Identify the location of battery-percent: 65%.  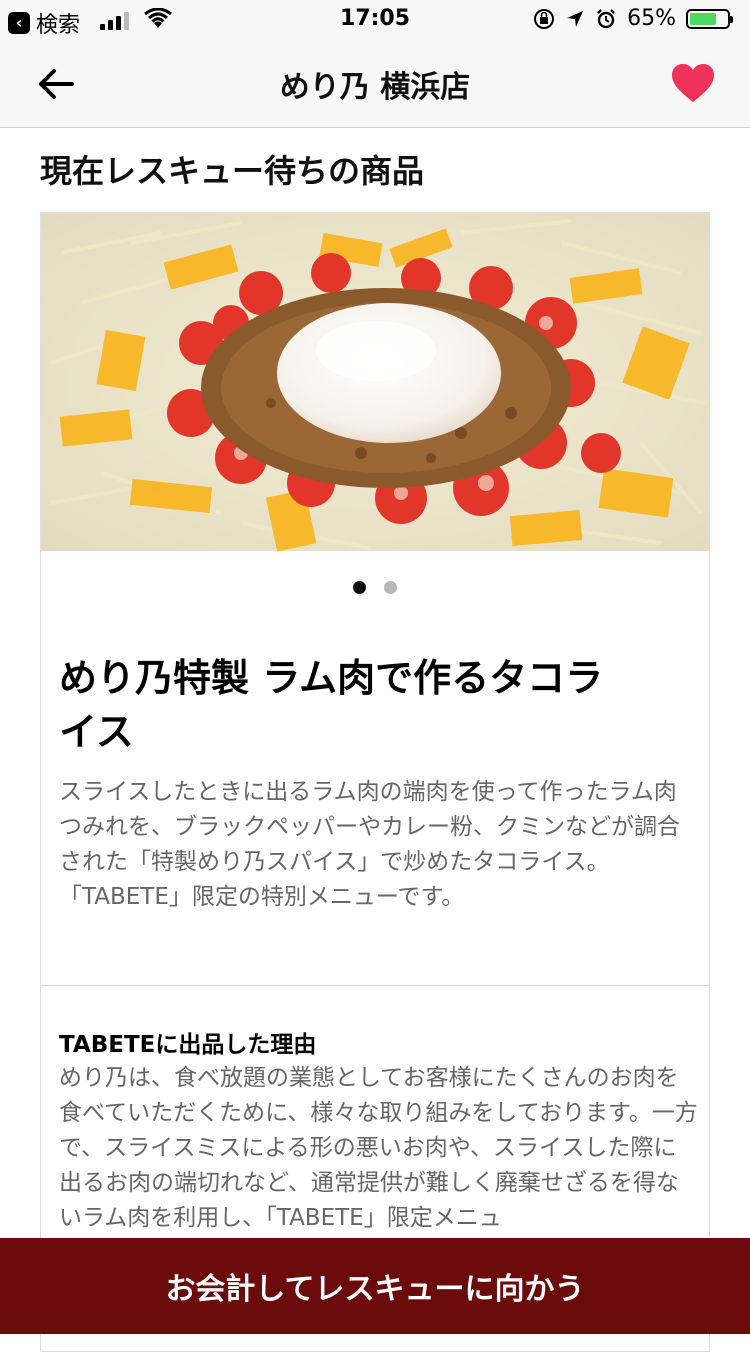
(651, 18).